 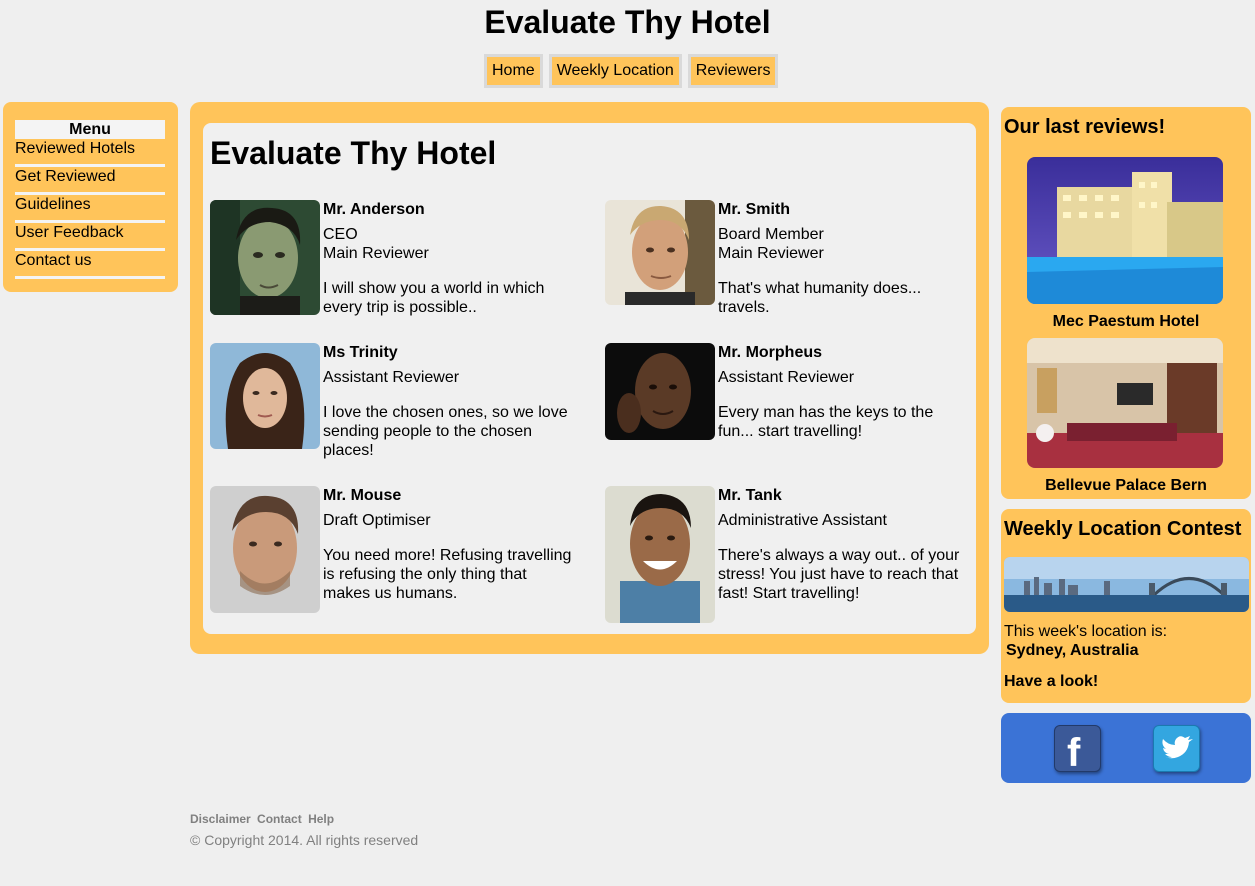 I want to click on hotel-image-mec-paestum, so click(x=1125, y=230).